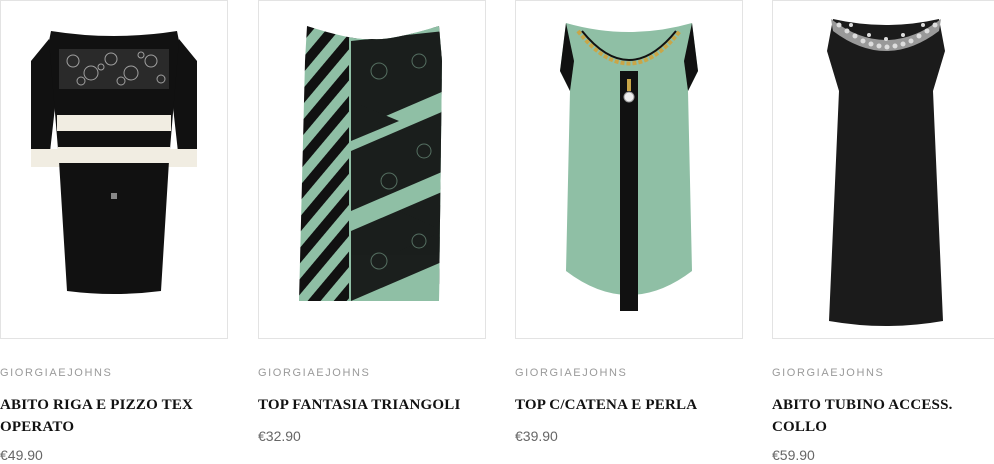 The image size is (994, 464). What do you see at coordinates (365, 405) in the screenshot?
I see `product-title: TOP FANTASIA TRIANGOLI` at bounding box center [365, 405].